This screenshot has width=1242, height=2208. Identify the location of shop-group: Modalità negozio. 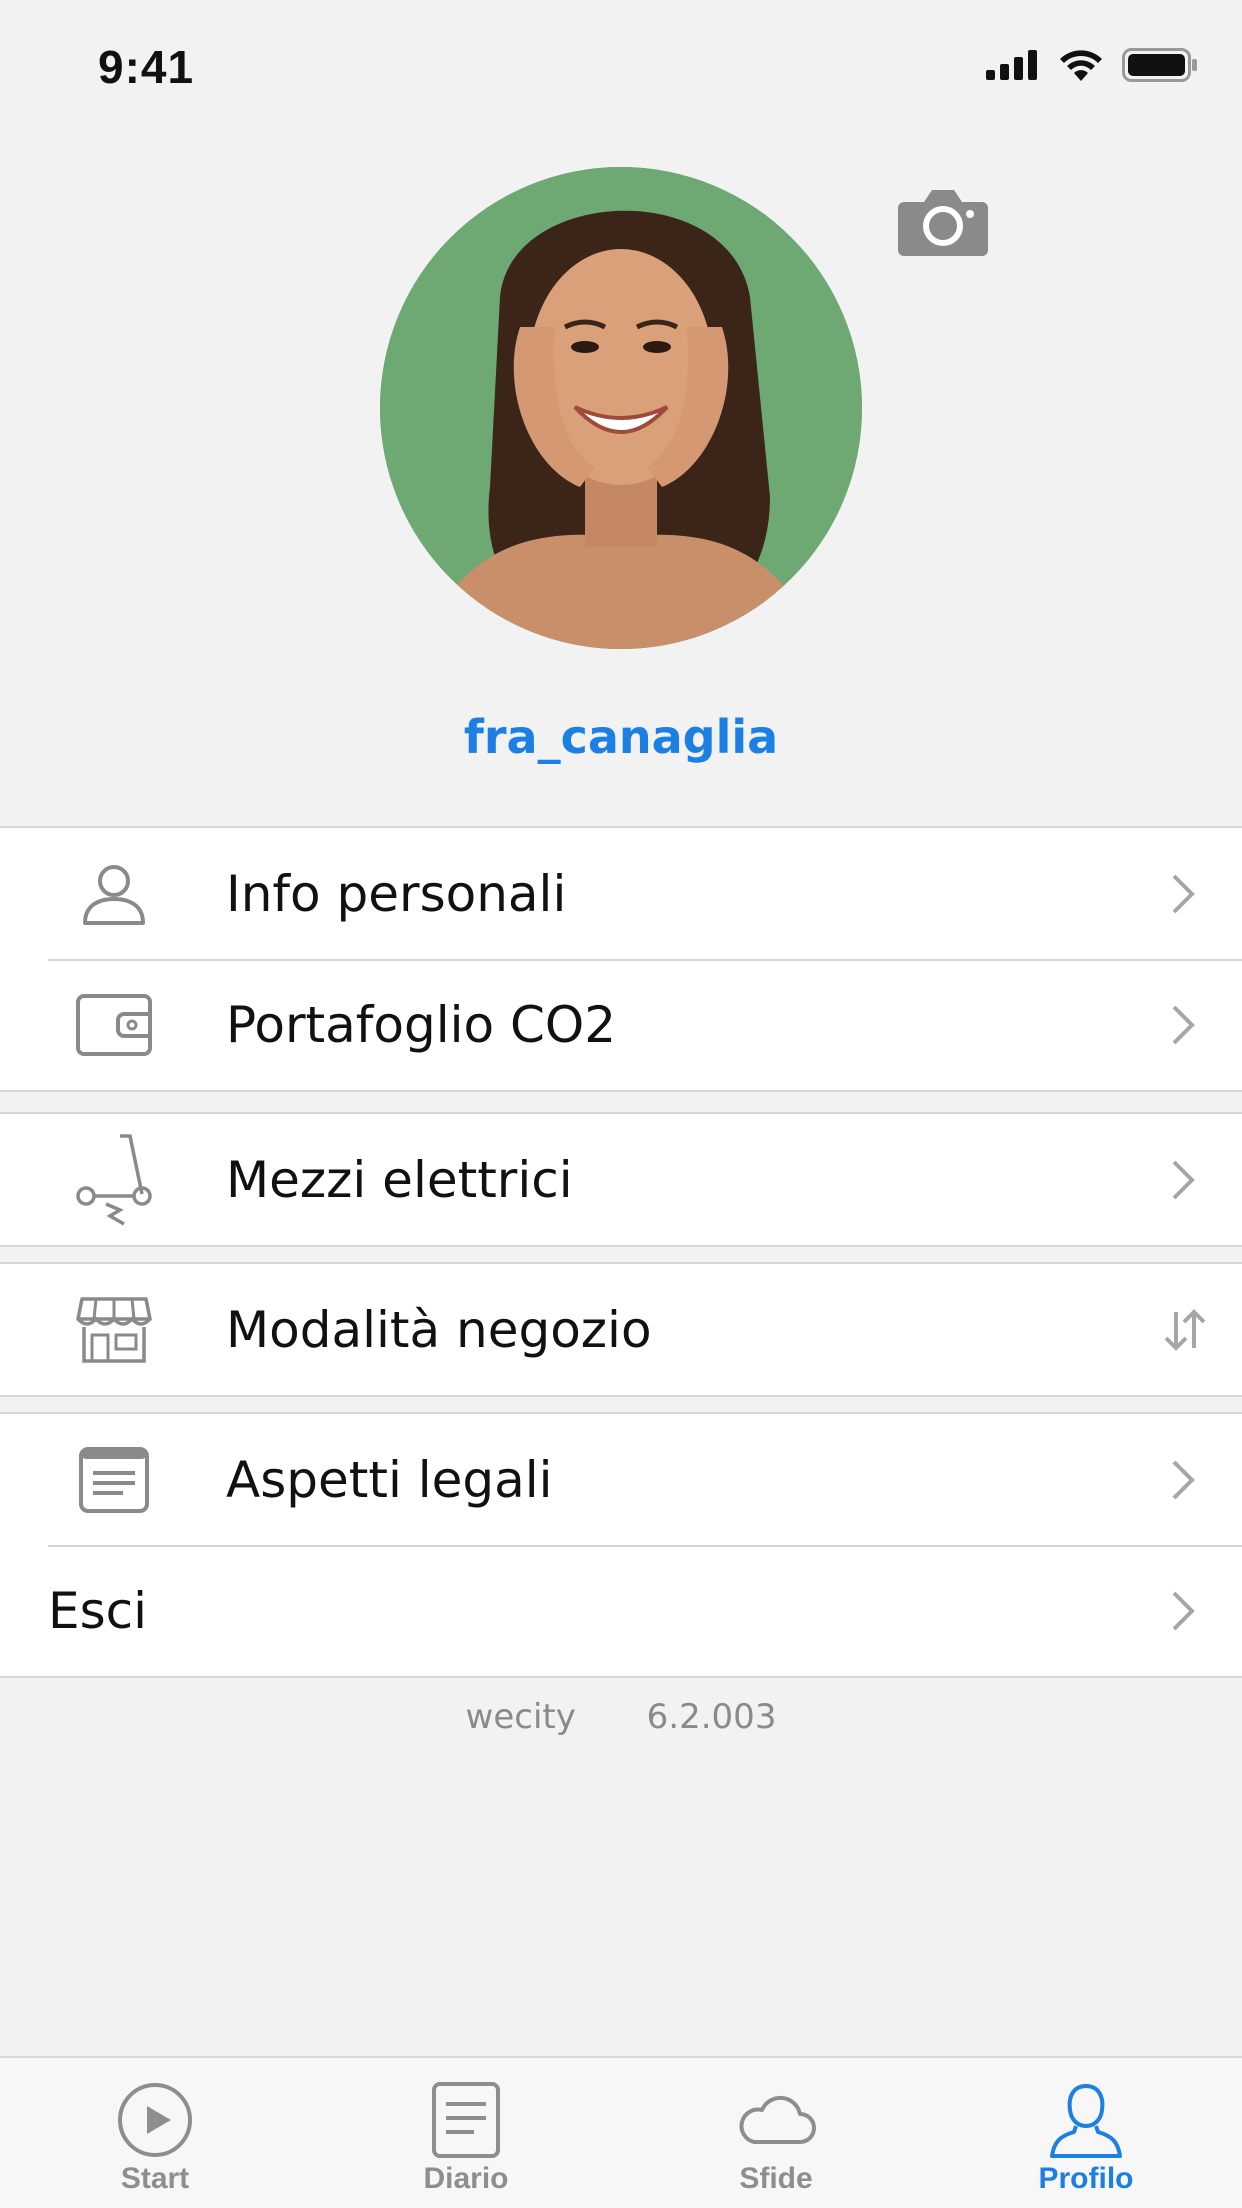
(621, 1329).